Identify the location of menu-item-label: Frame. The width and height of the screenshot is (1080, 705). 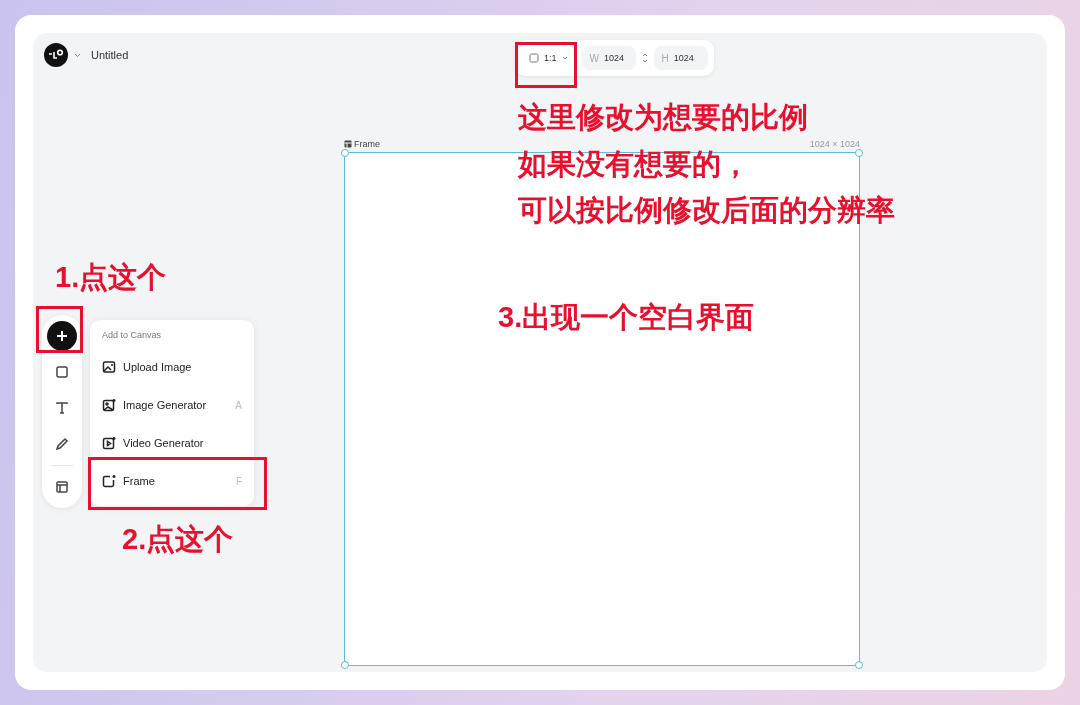
(139, 481).